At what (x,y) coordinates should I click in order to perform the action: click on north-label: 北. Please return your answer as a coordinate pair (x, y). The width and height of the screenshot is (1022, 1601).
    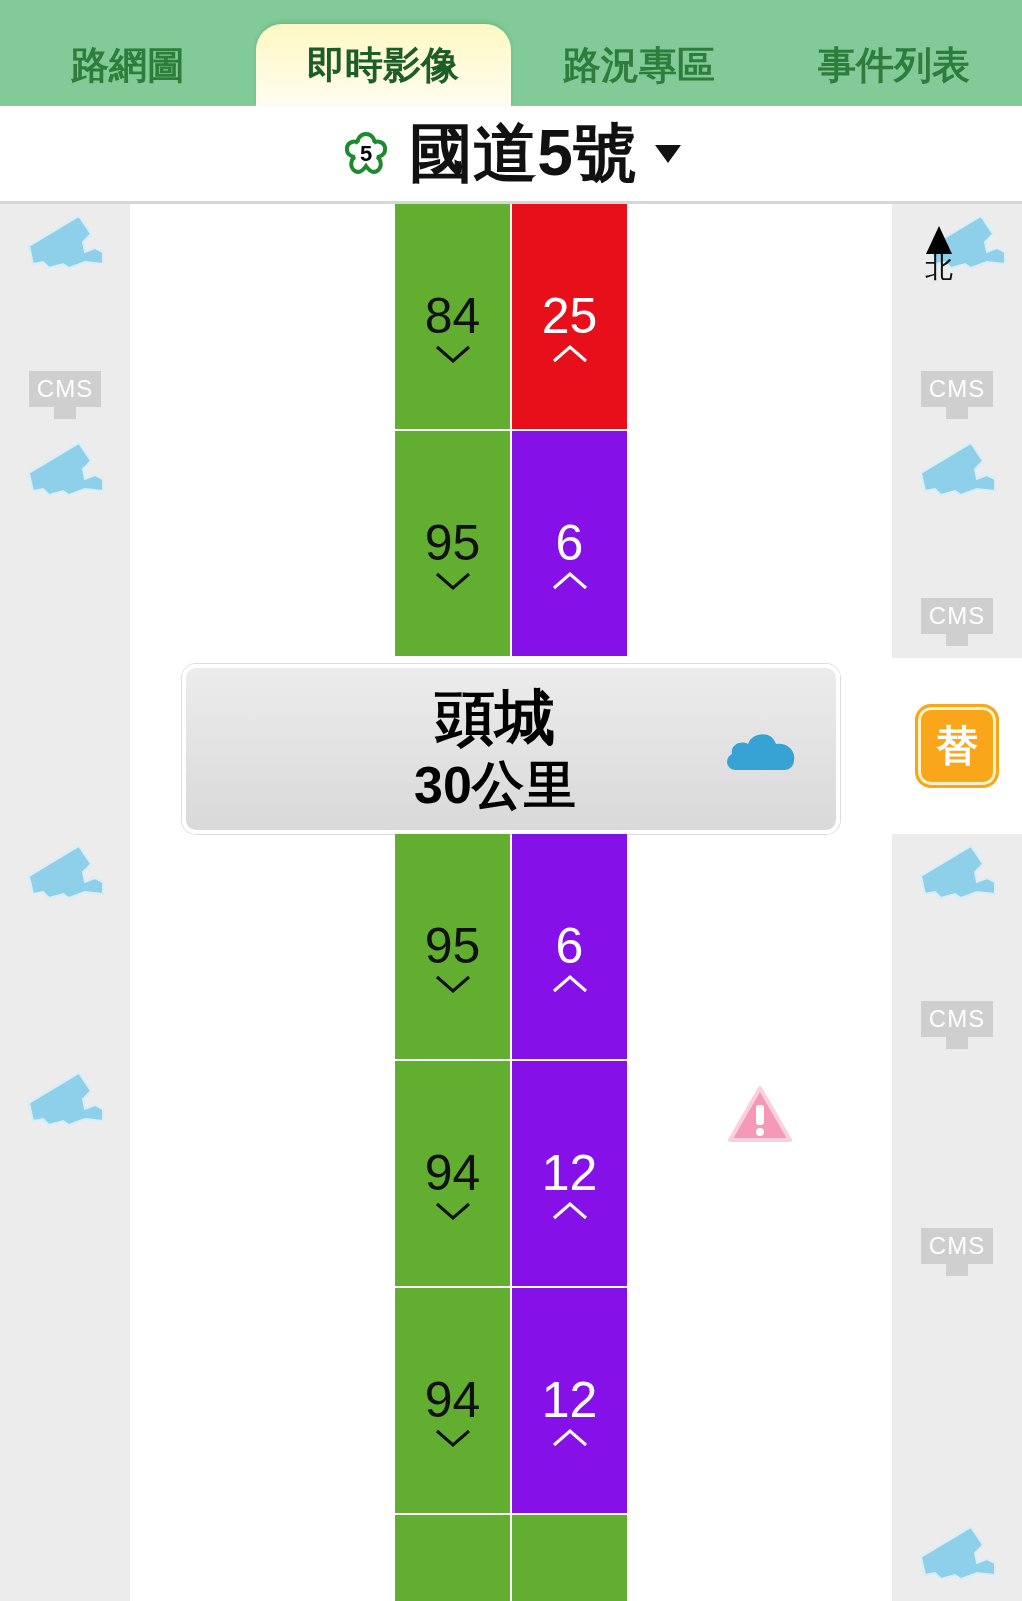
    Looking at the image, I should click on (939, 268).